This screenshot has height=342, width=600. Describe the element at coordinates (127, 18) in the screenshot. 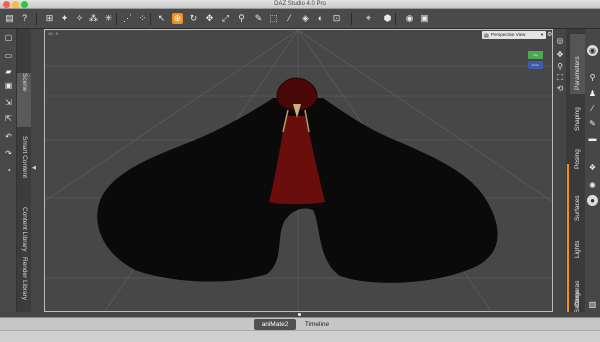

I see `scene-graph-icon: ⋰` at that location.